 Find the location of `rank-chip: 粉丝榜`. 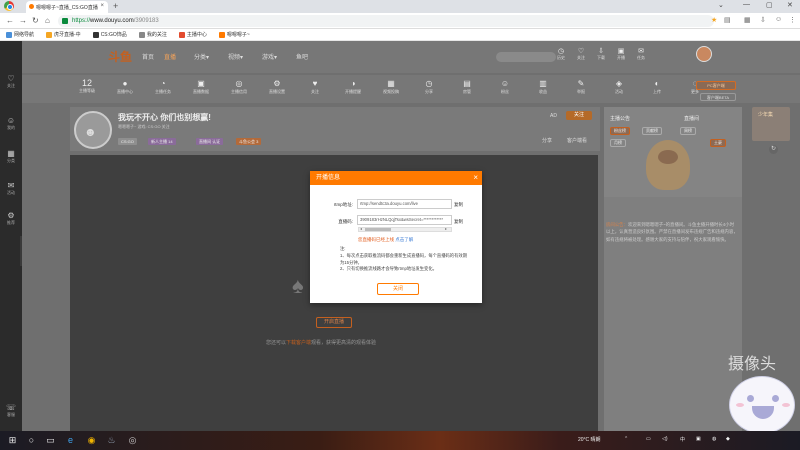

rank-chip: 粉丝榜 is located at coordinates (620, 131).